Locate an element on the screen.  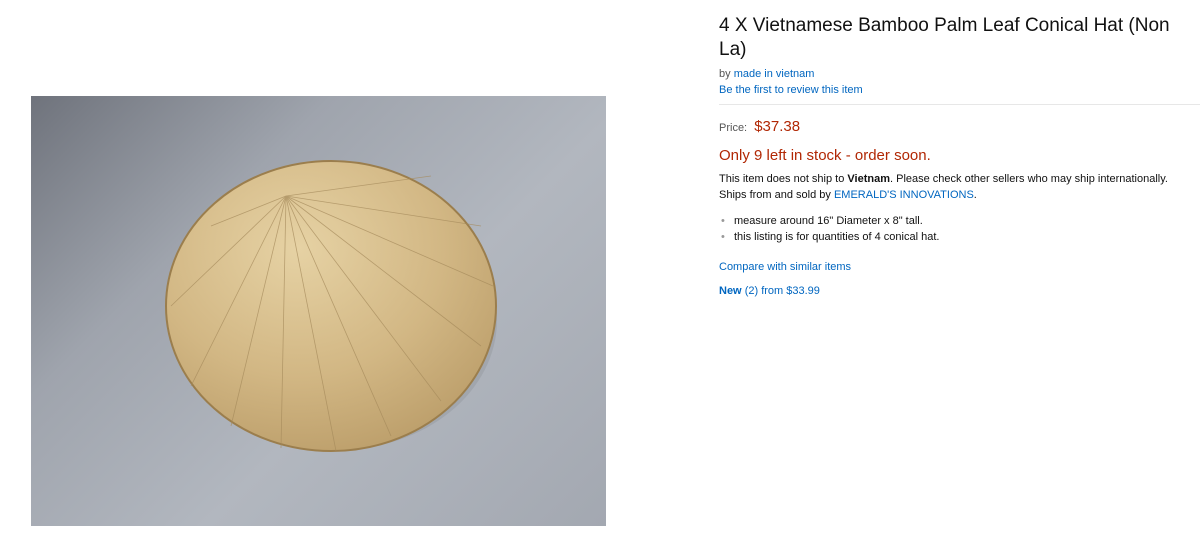
divider is located at coordinates (959, 104).